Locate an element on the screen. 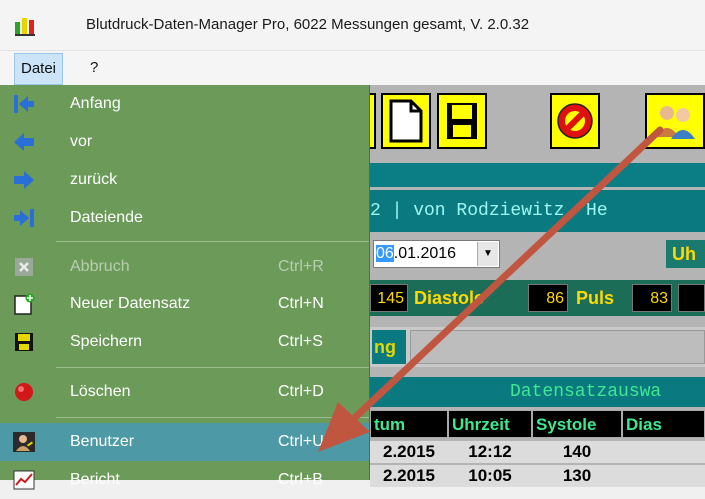  menu-item-shortcut: Ctrl+B is located at coordinates (300, 479).